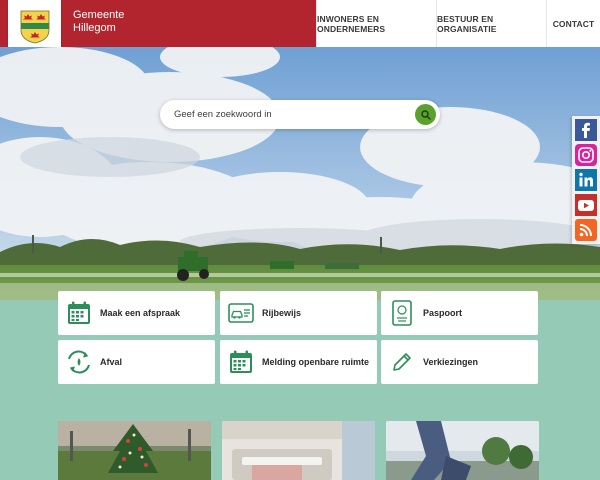  I want to click on tile-label: Afval, so click(111, 362).